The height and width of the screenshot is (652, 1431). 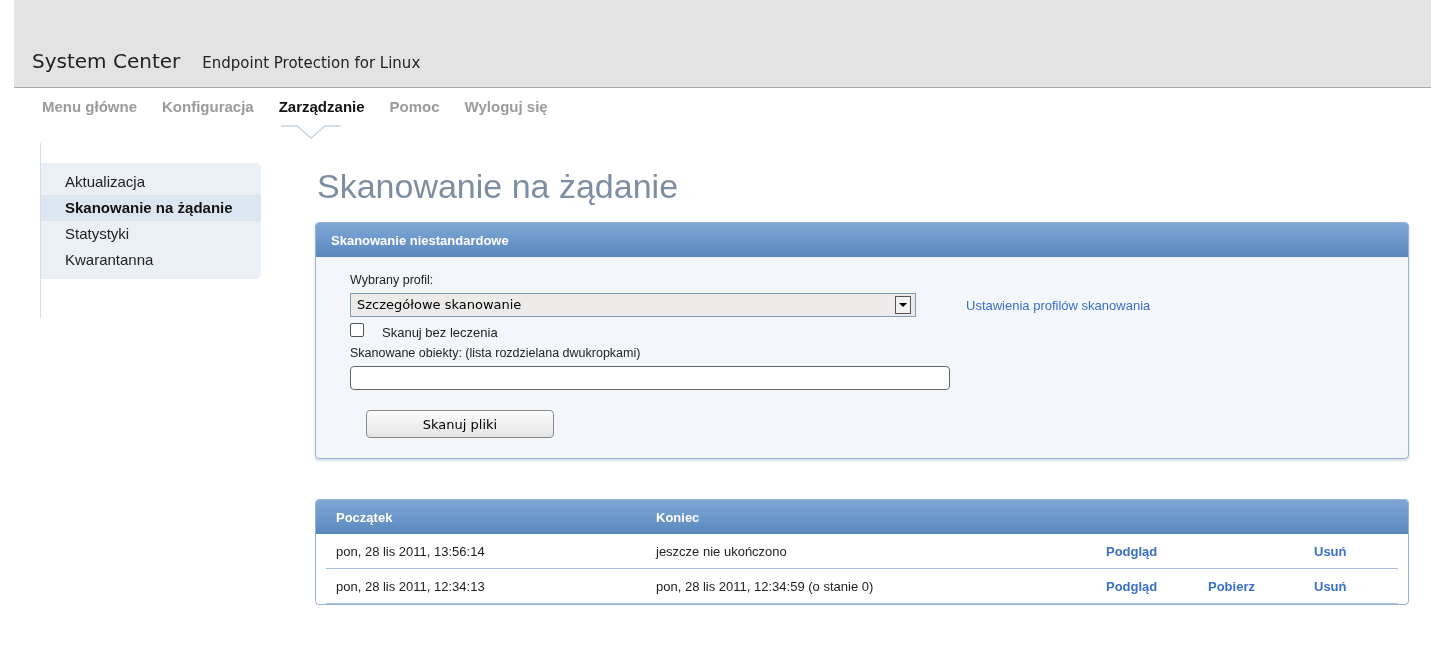 What do you see at coordinates (440, 332) in the screenshot?
I see `checkbox-label: Skanuj bez leczenia` at bounding box center [440, 332].